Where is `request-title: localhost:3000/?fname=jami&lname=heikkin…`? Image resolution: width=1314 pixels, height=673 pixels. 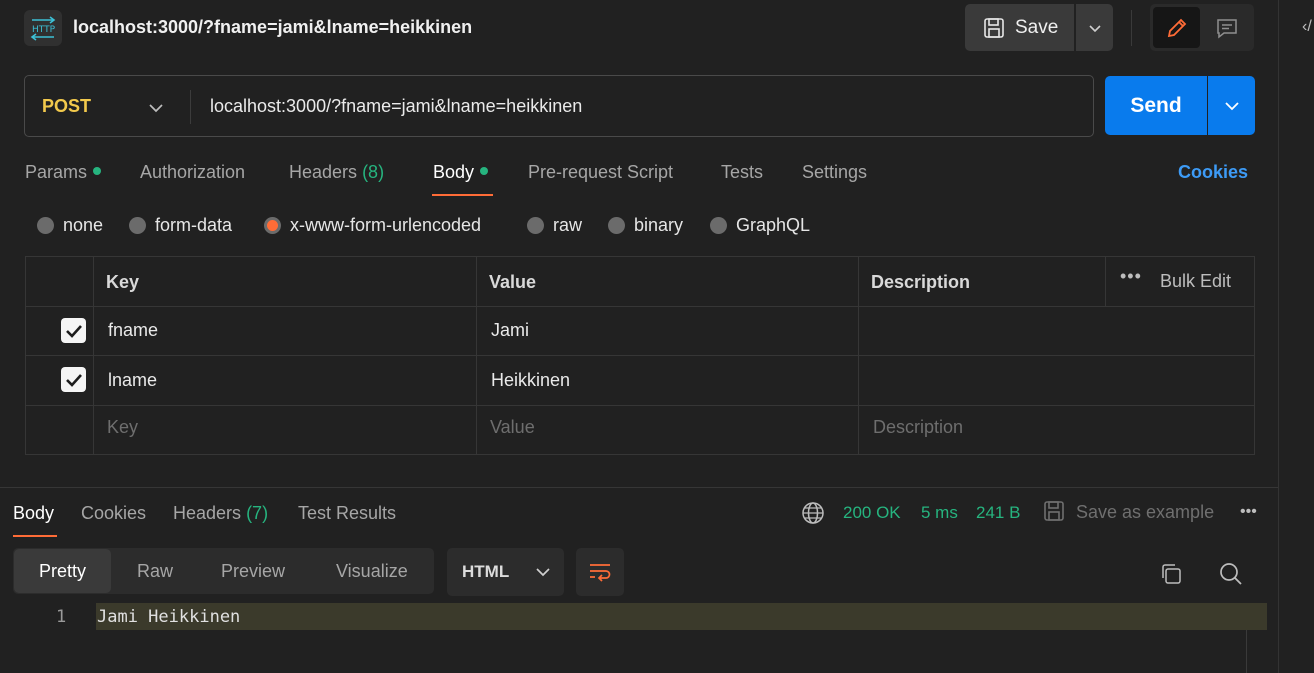
request-title: localhost:3000/?fname=jami&lname=heikkin… is located at coordinates (272, 27).